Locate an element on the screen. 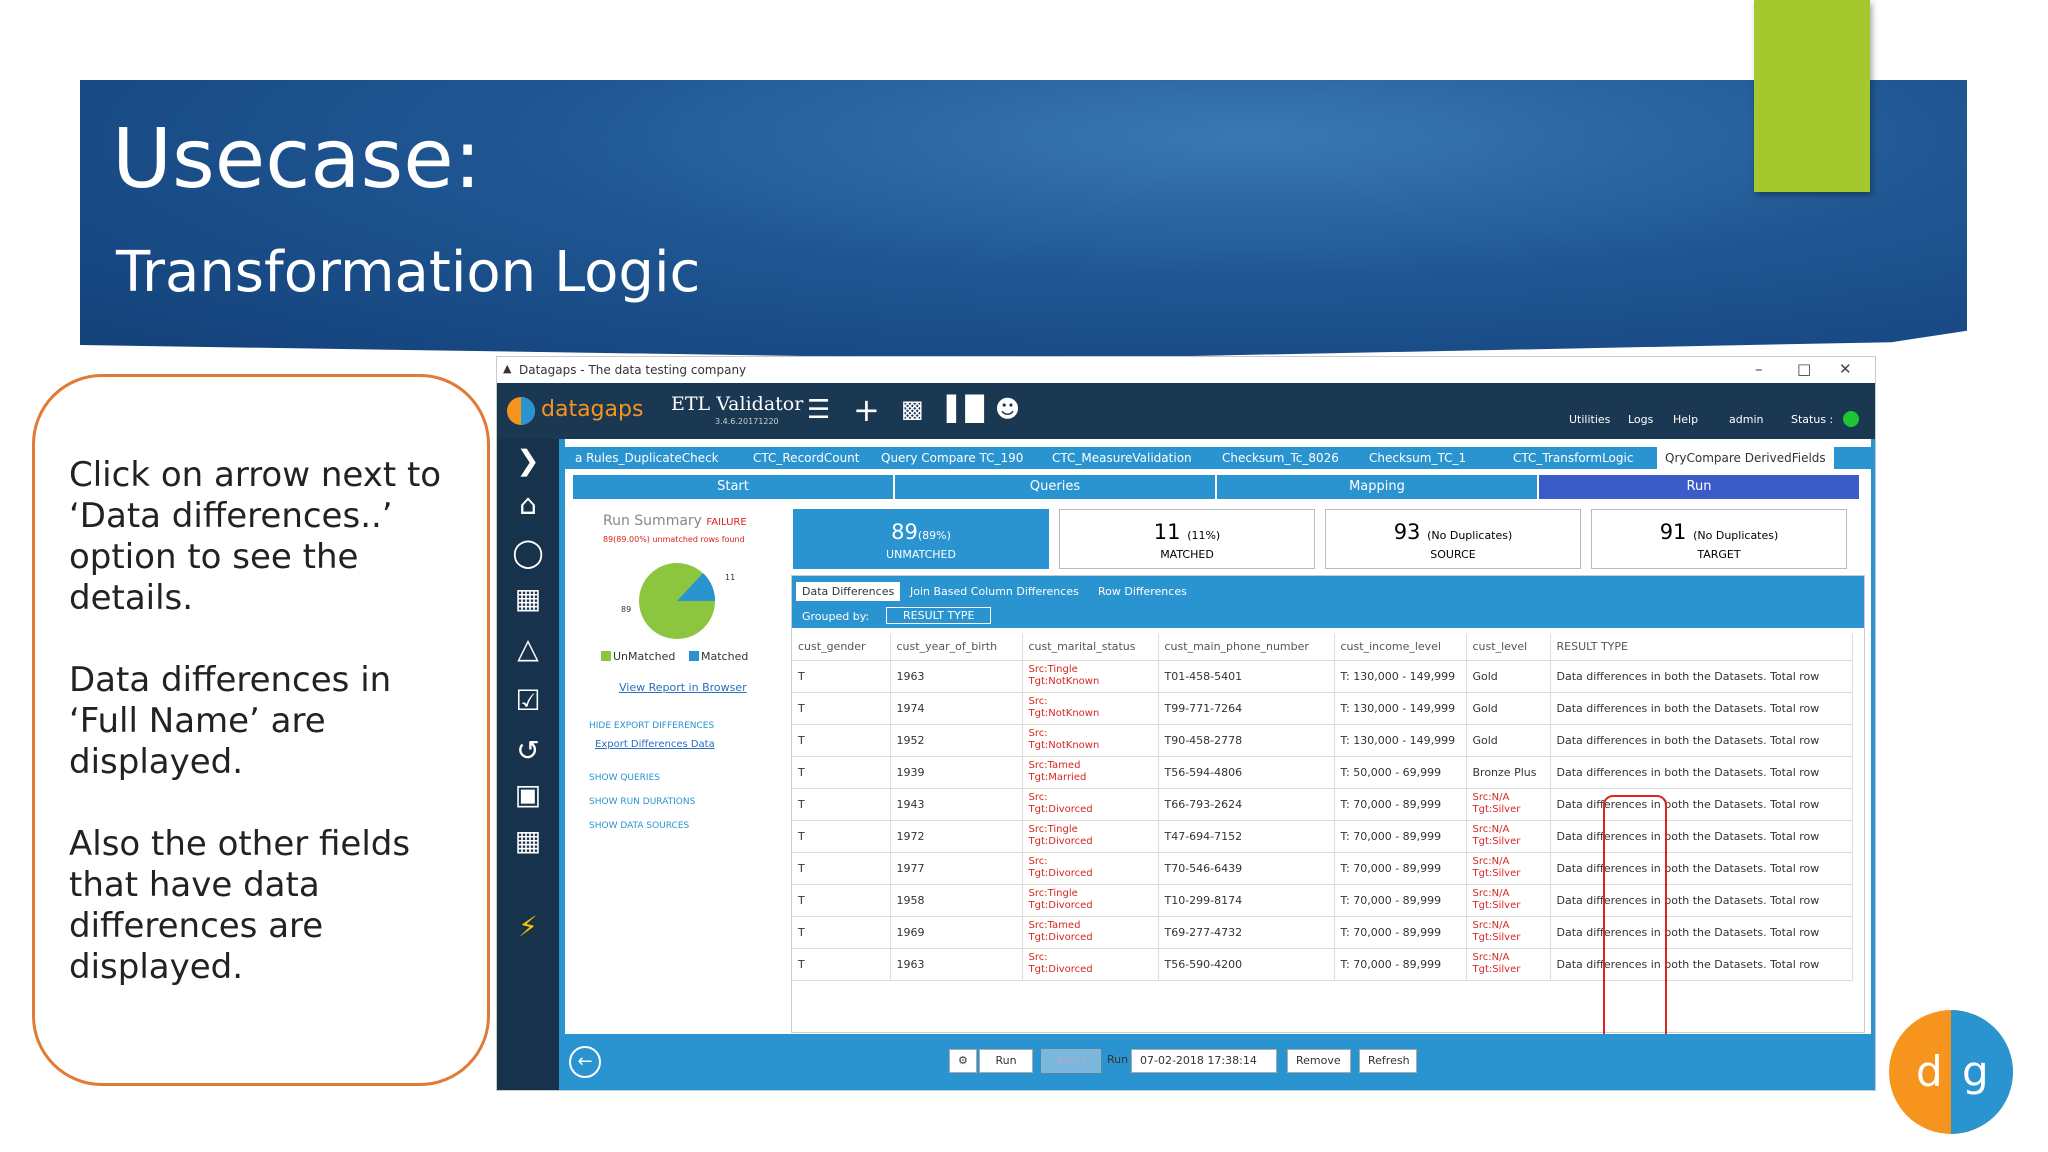  export-icon: ▣ is located at coordinates (528, 795).